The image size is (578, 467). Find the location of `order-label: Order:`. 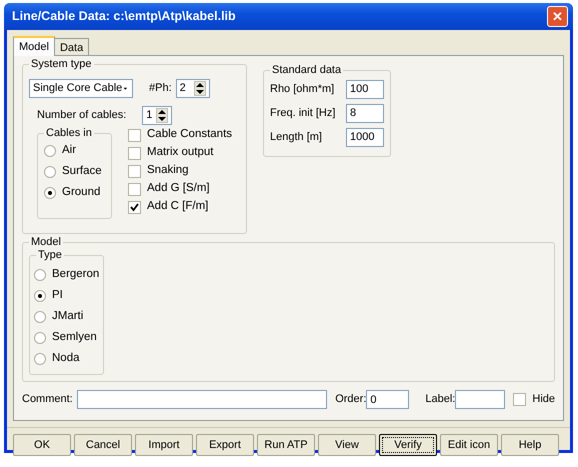

order-label: Order: is located at coordinates (350, 400).